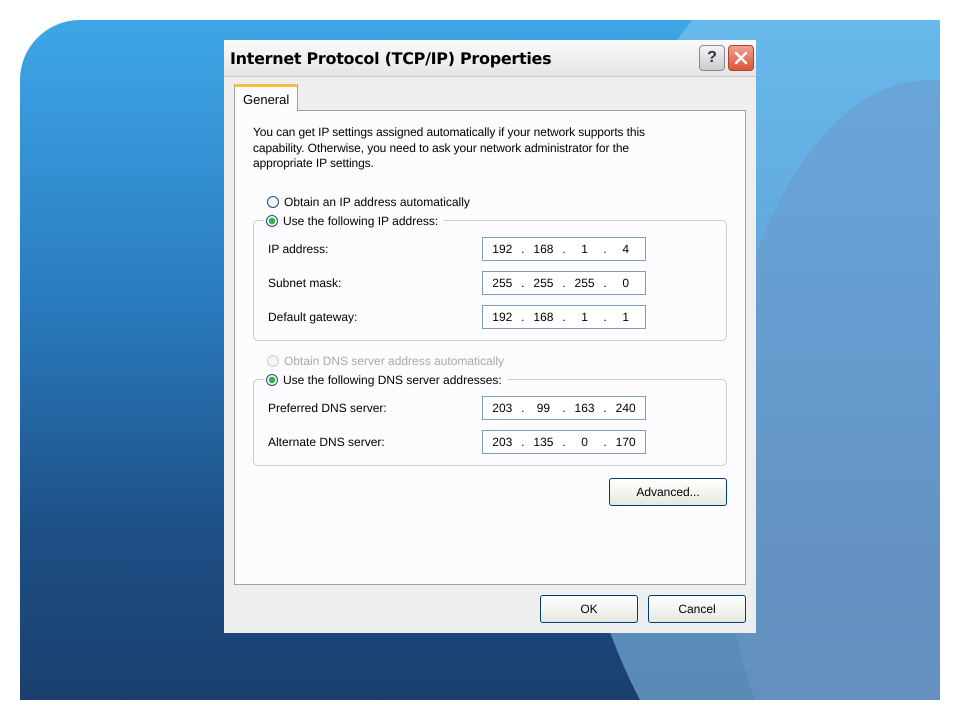 The image size is (960, 720). I want to click on intro-text: You can get IP settings assigned automatically if your network supports this capability. Otherwise, you need to ask your network administrator for the appropriate IP settings., so click(449, 148).